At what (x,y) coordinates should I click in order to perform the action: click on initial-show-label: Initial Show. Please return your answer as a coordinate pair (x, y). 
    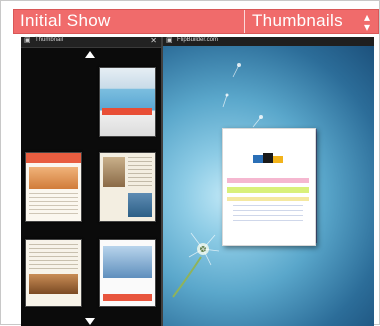
    Looking at the image, I should click on (65, 20).